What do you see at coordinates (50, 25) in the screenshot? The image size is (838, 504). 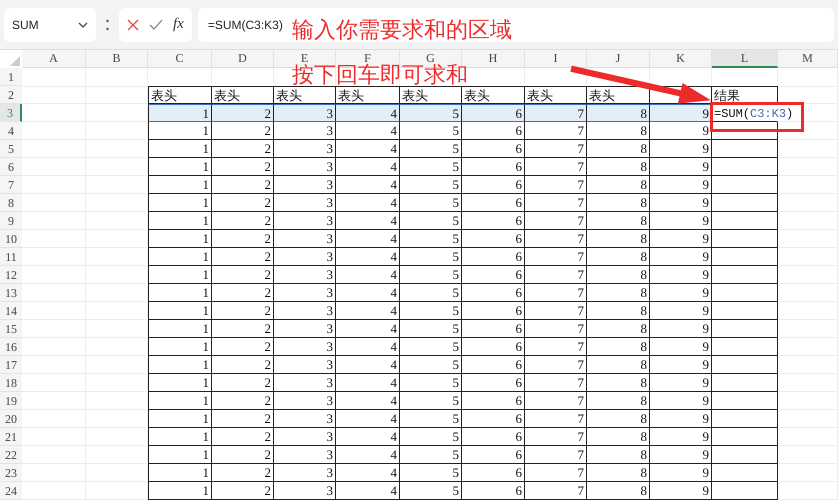 I see `name-box: SUM` at bounding box center [50, 25].